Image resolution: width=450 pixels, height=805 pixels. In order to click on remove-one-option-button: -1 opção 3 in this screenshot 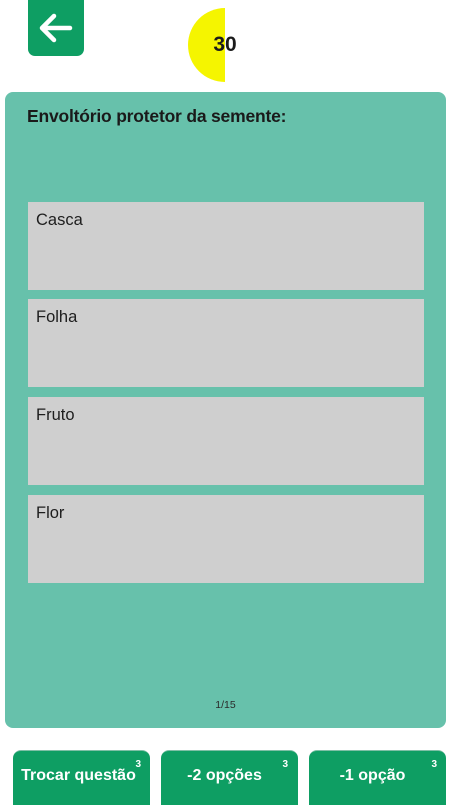, I will do `click(377, 777)`.